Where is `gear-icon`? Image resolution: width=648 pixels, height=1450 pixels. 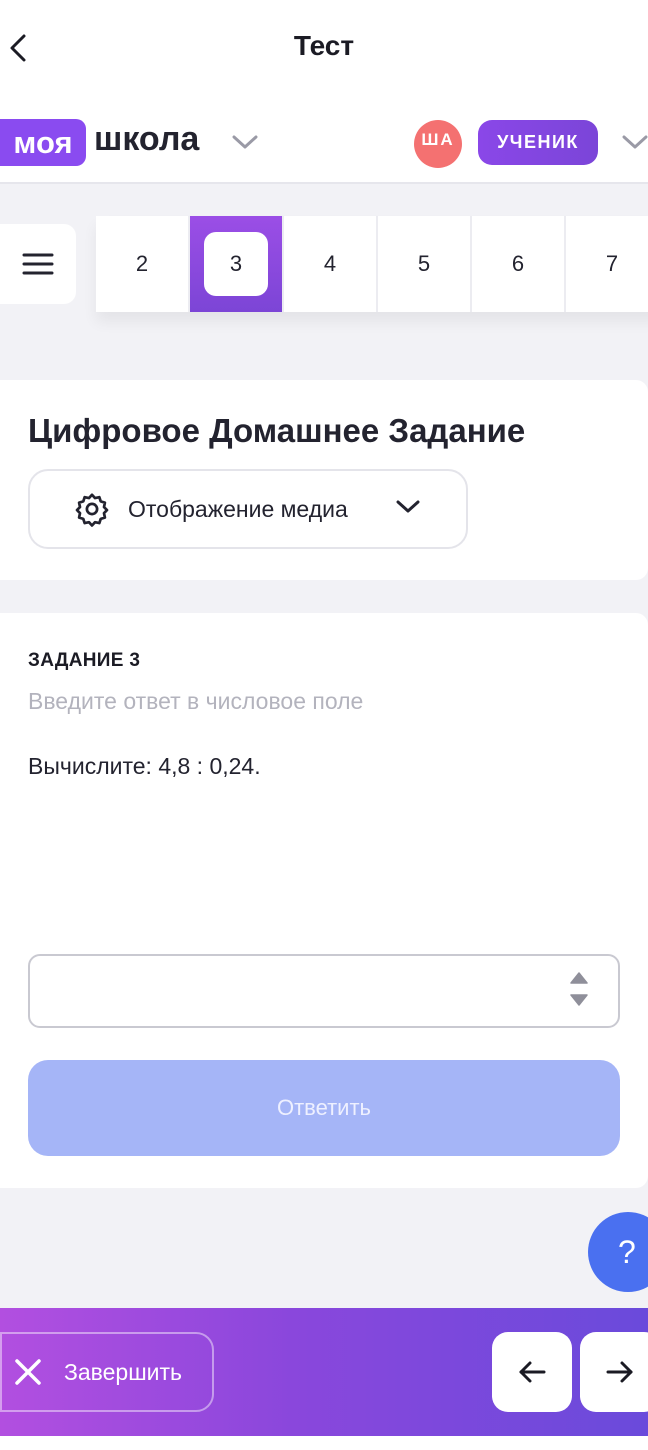 gear-icon is located at coordinates (92, 509).